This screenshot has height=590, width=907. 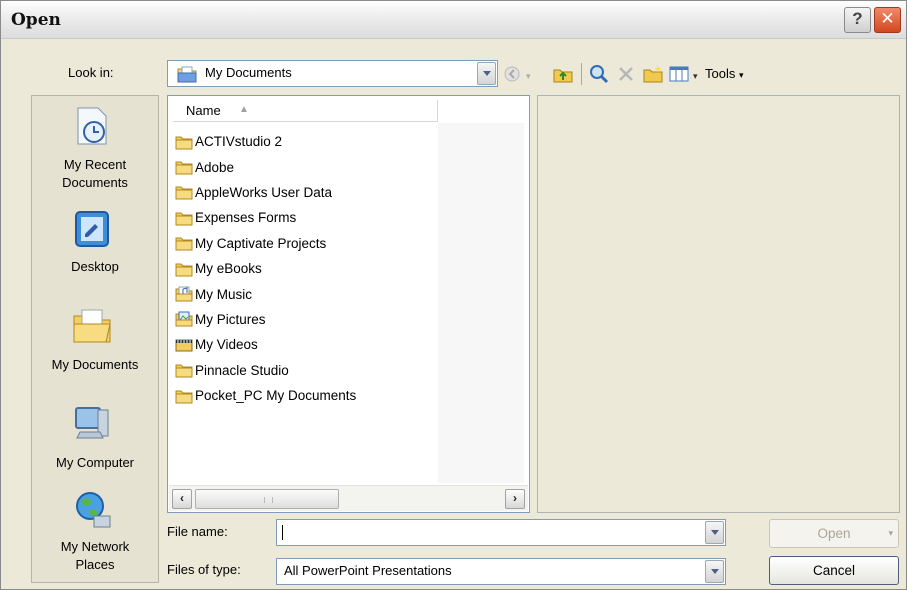 I want to click on close-button: ✕, so click(x=887, y=20).